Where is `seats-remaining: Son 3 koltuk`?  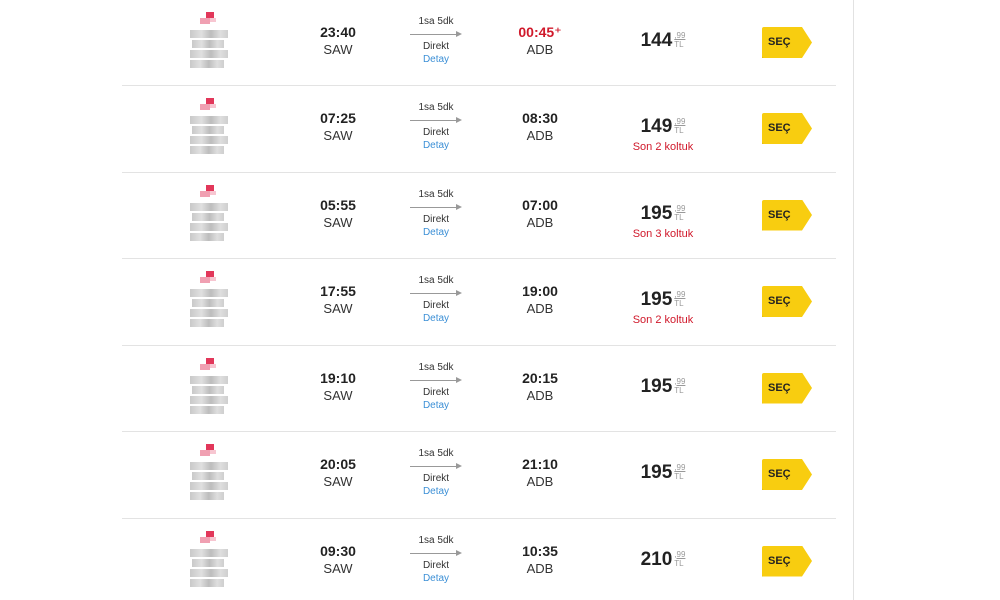
seats-remaining: Son 3 koltuk is located at coordinates (663, 233).